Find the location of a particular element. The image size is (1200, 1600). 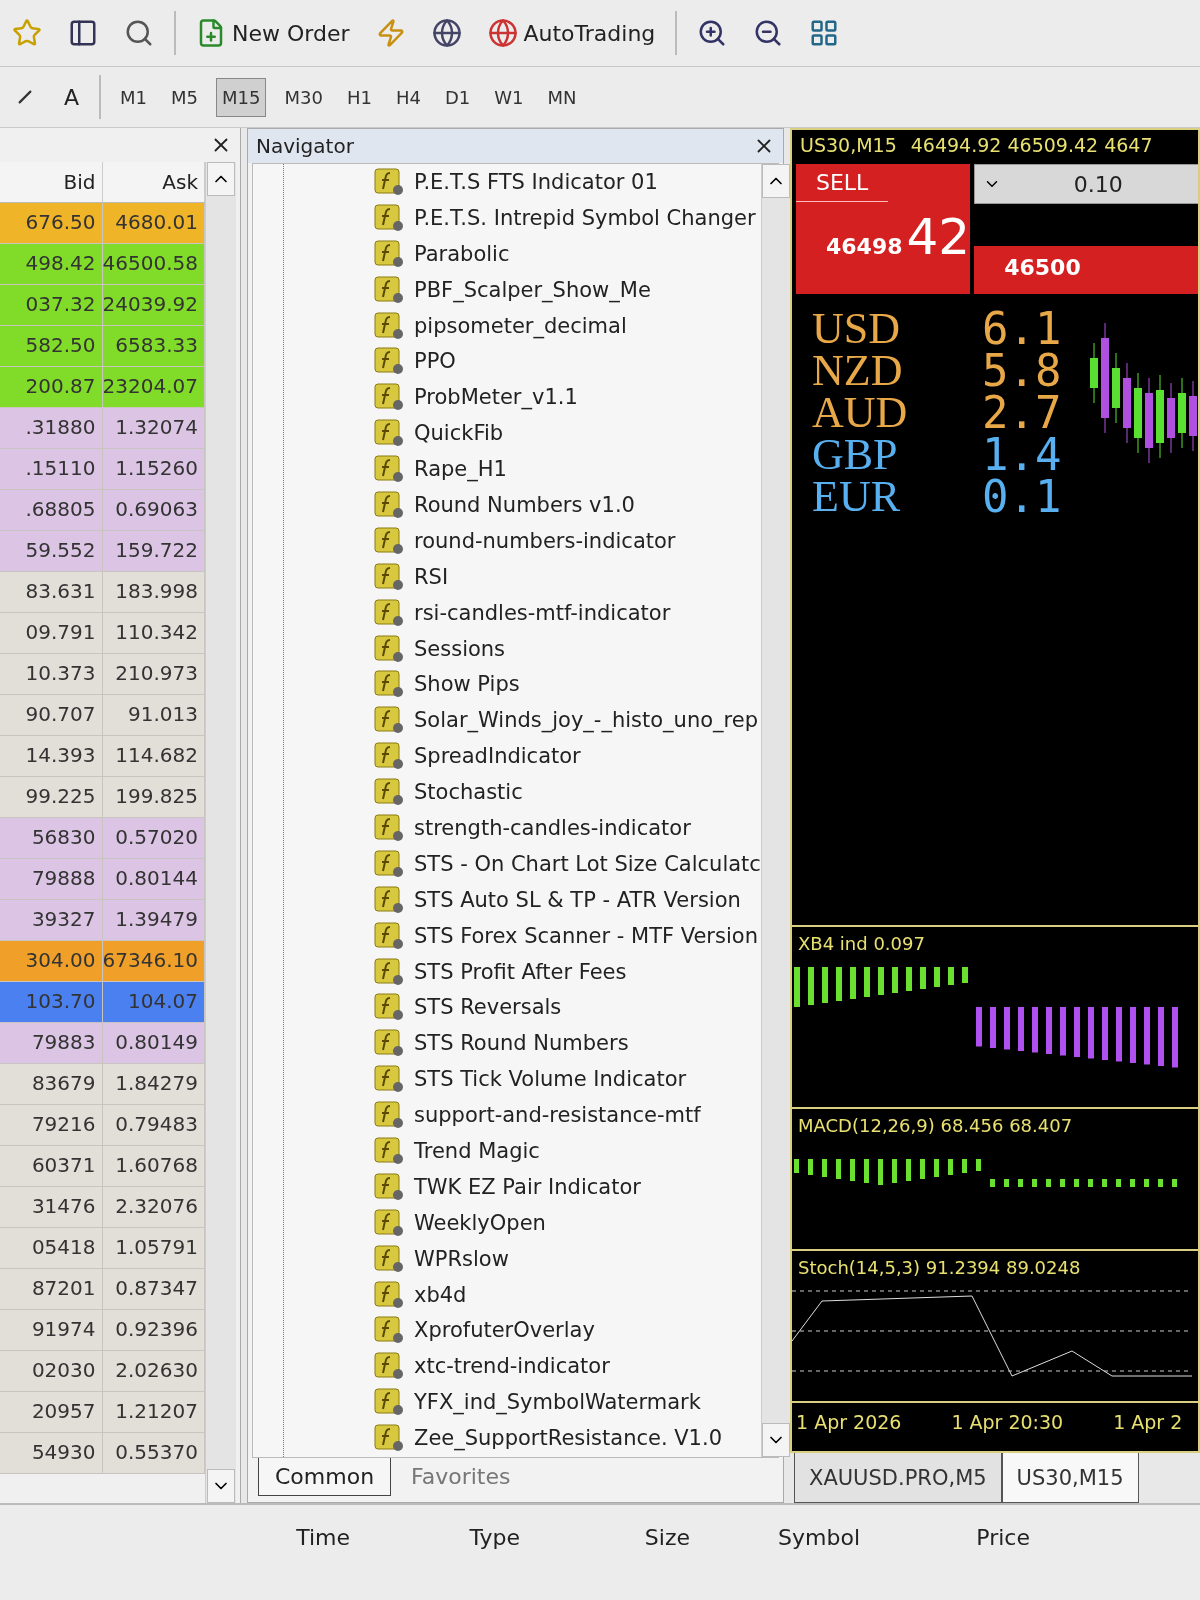

quote-row: 39327 1.39479 is located at coordinates (102, 920).